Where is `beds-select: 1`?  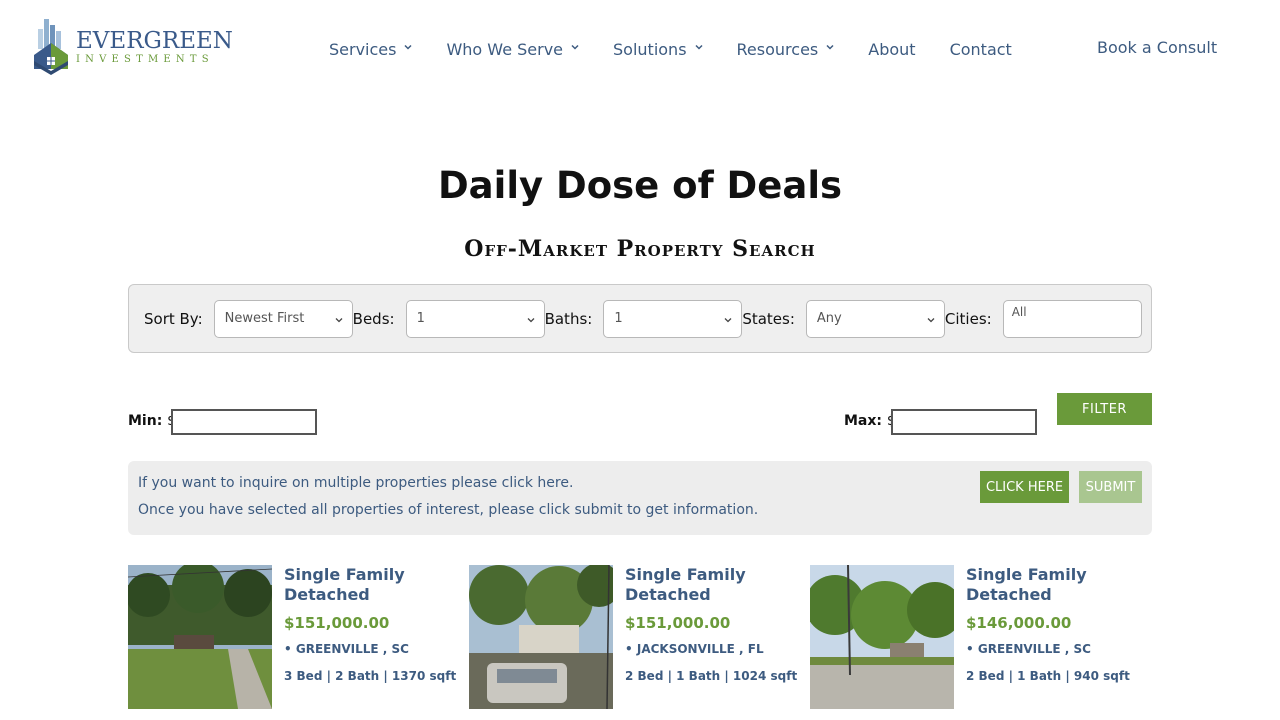 beds-select: 1 is located at coordinates (475, 318).